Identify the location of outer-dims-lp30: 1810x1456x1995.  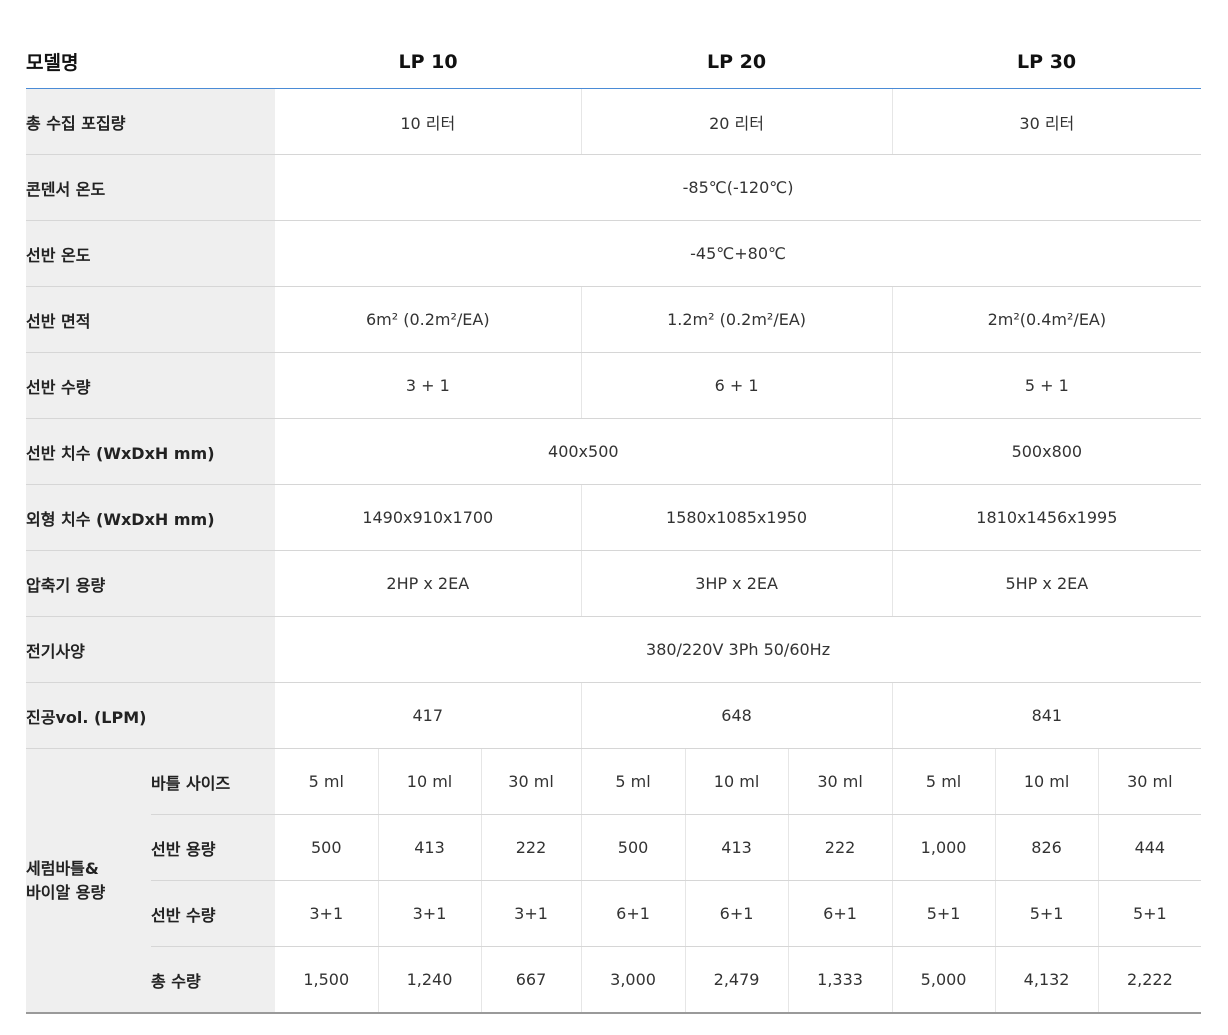
(1046, 517).